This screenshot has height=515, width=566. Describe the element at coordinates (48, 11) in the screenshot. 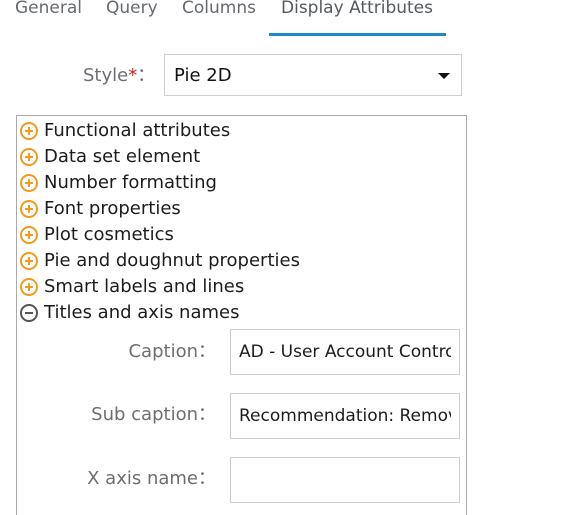

I see `tab-general: General` at that location.